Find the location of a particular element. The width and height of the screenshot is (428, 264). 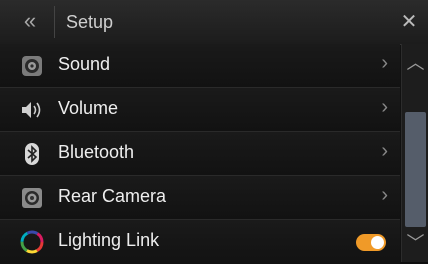

item-label: Rear Camera is located at coordinates (112, 196).